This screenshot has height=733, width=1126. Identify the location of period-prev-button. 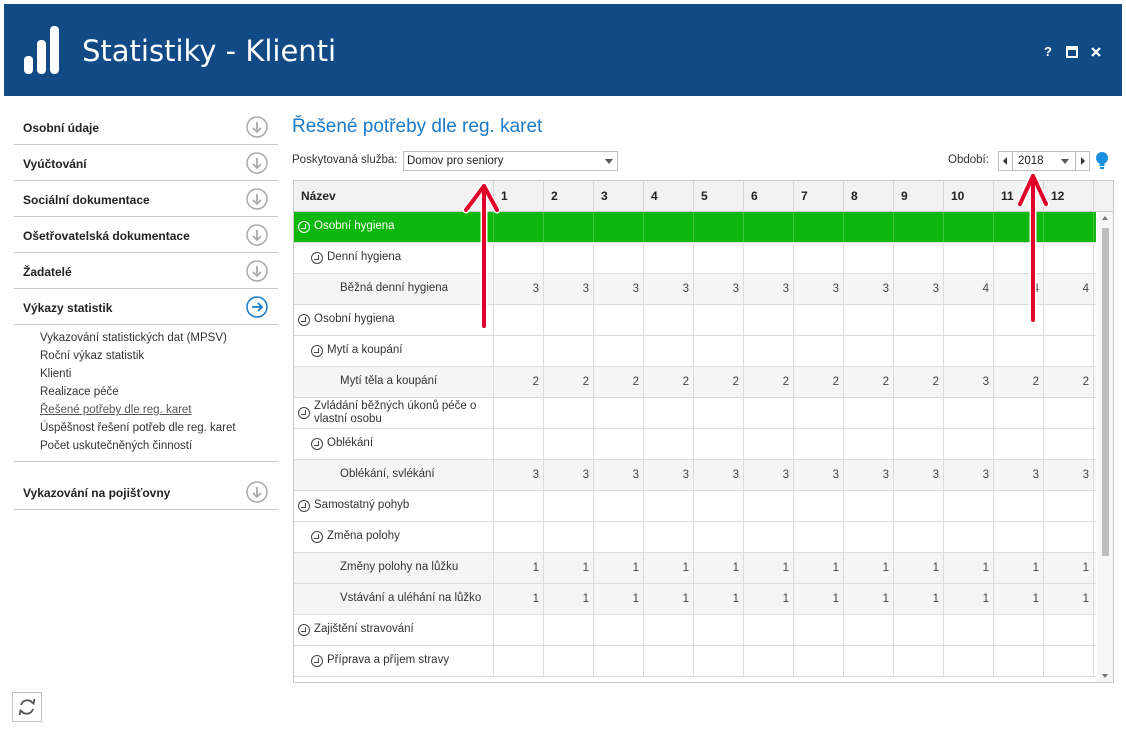
(1006, 161).